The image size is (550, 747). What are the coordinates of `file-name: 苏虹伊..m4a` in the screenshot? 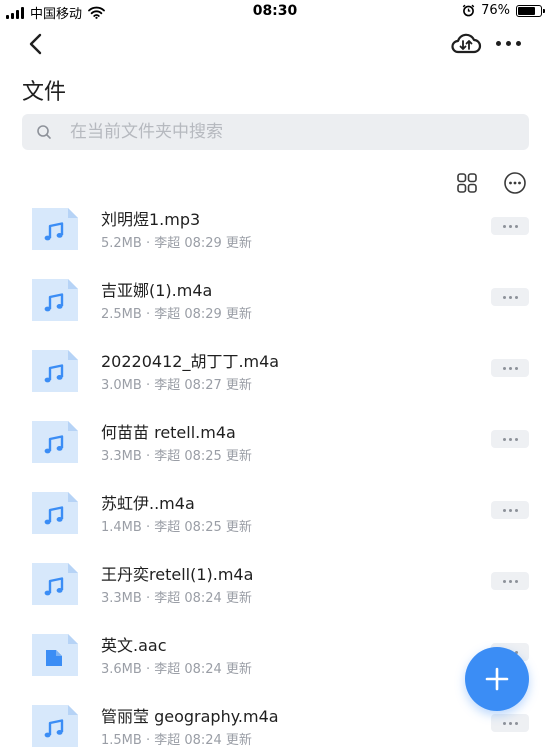 It's located at (148, 503).